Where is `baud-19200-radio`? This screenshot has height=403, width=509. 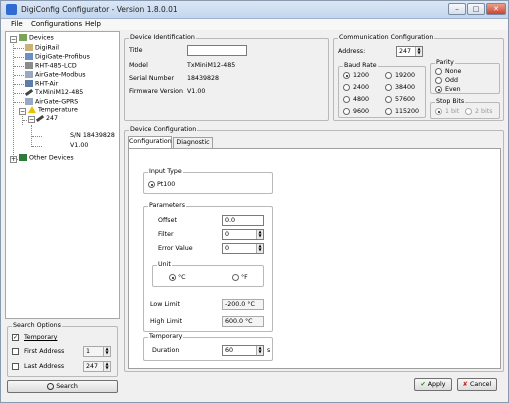
baud-19200-radio is located at coordinates (388, 75).